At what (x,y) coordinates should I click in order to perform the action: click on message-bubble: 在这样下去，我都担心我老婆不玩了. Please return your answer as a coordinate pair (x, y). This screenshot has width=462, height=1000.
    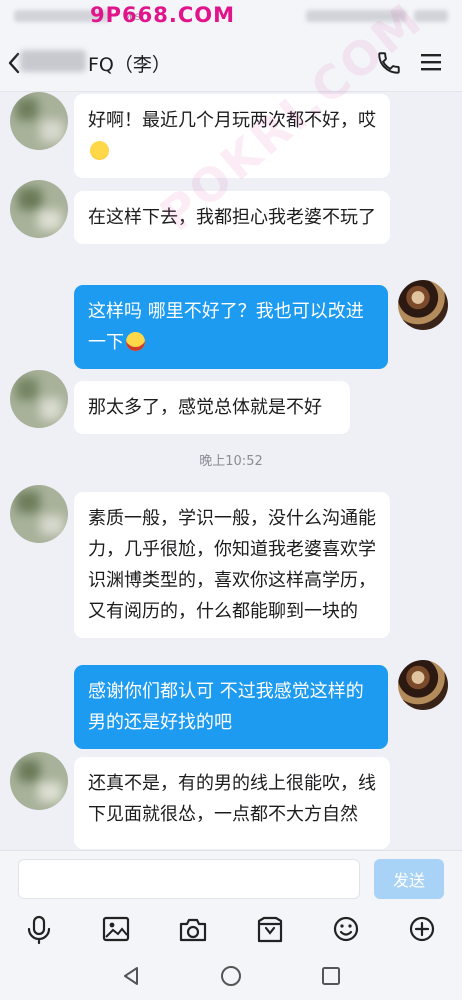
    Looking at the image, I should click on (232, 217).